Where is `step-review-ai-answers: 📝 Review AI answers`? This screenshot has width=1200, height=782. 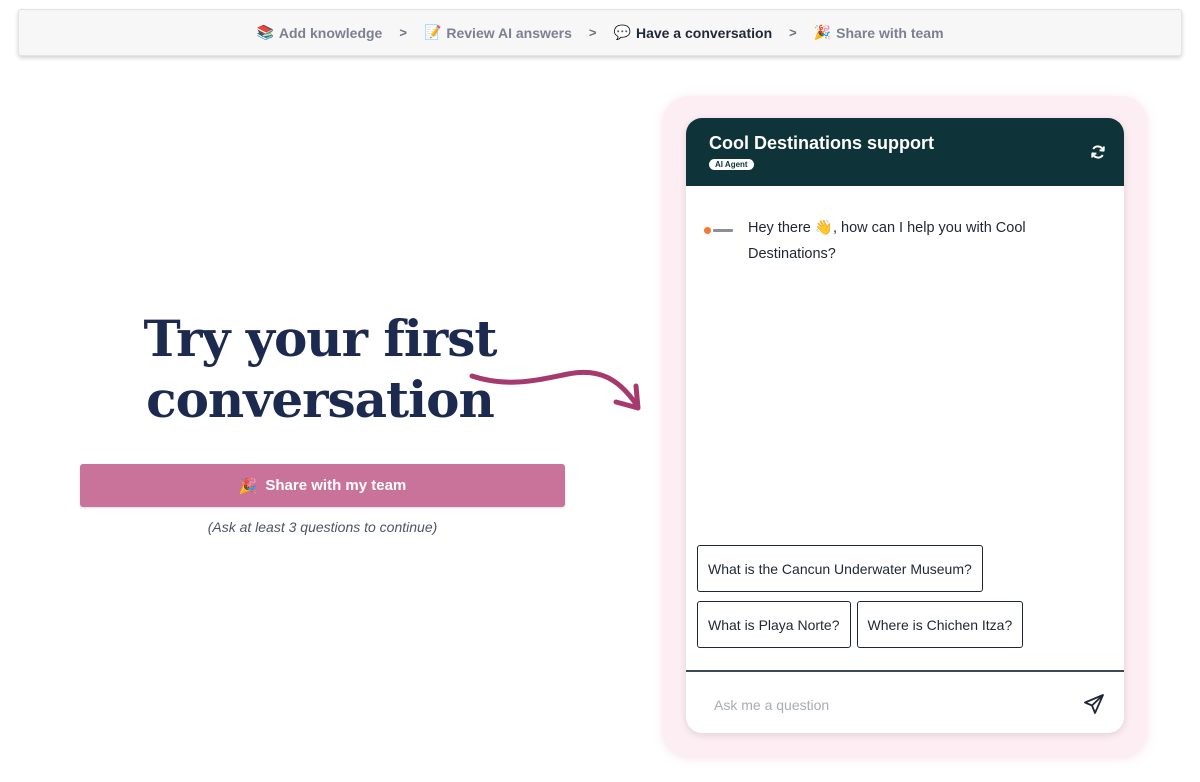
step-review-ai-answers: 📝 Review AI answers is located at coordinates (498, 33).